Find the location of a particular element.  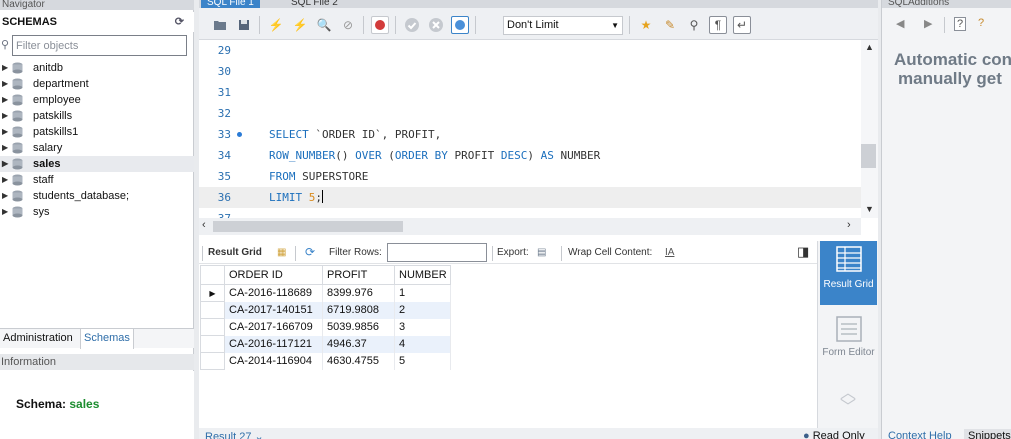

schema-item-sys: ▶ sys is located at coordinates (97, 212).